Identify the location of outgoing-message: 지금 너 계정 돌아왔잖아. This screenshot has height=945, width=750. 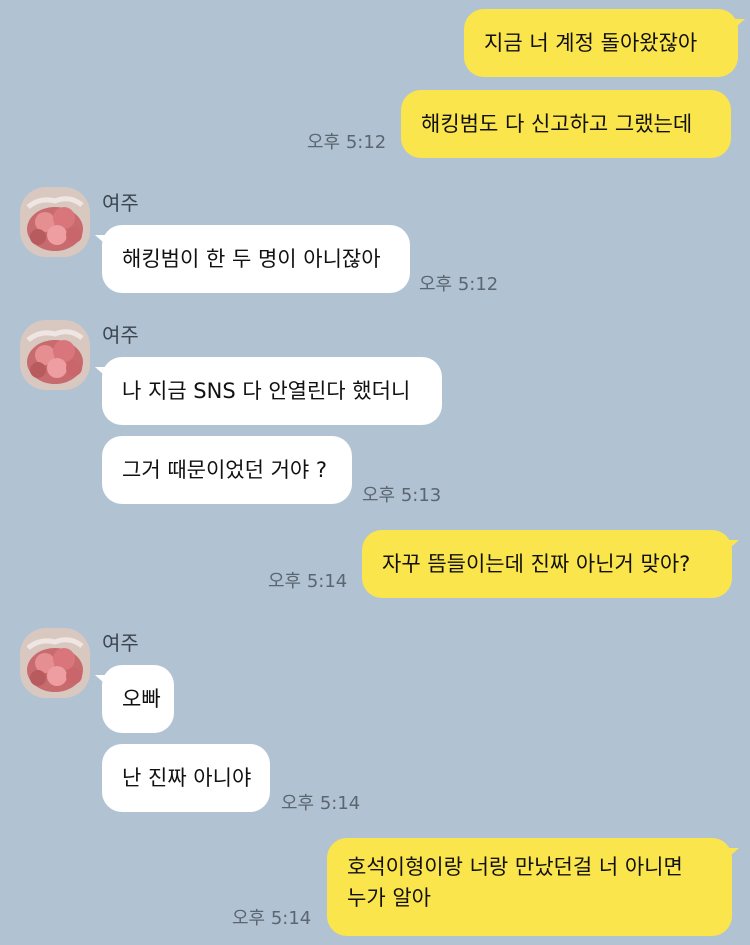
(604, 43).